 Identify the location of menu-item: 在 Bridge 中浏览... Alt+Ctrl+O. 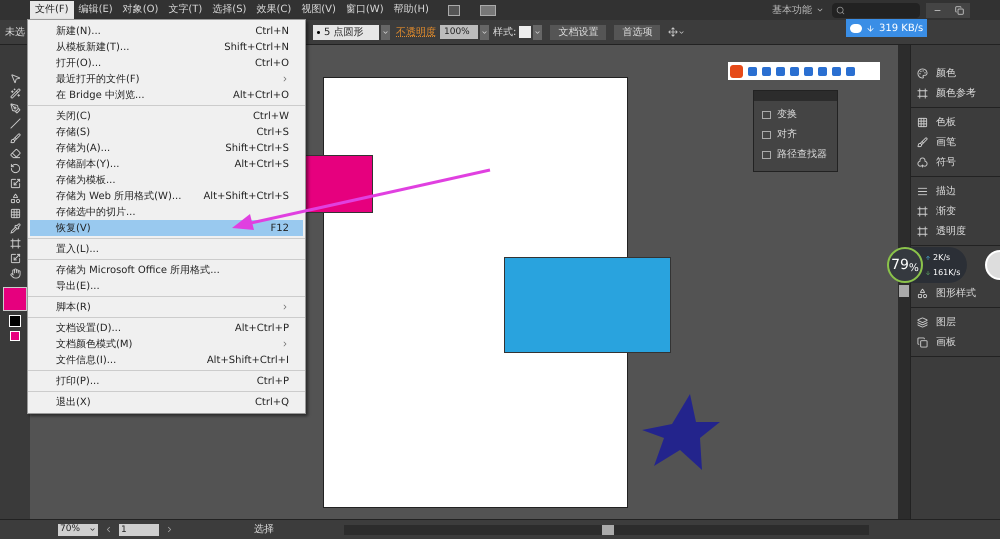
(166, 95).